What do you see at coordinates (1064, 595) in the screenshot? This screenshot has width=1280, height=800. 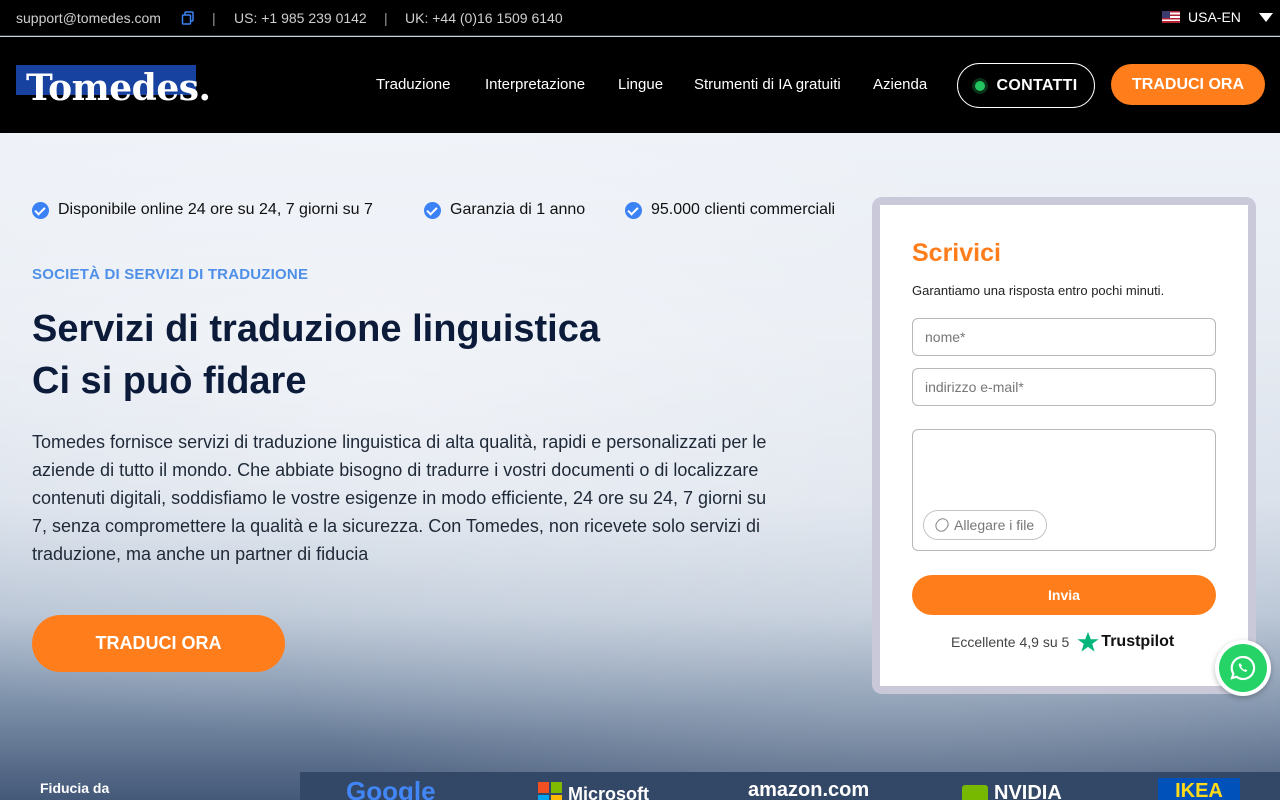 I see `submit-button: Invia` at bounding box center [1064, 595].